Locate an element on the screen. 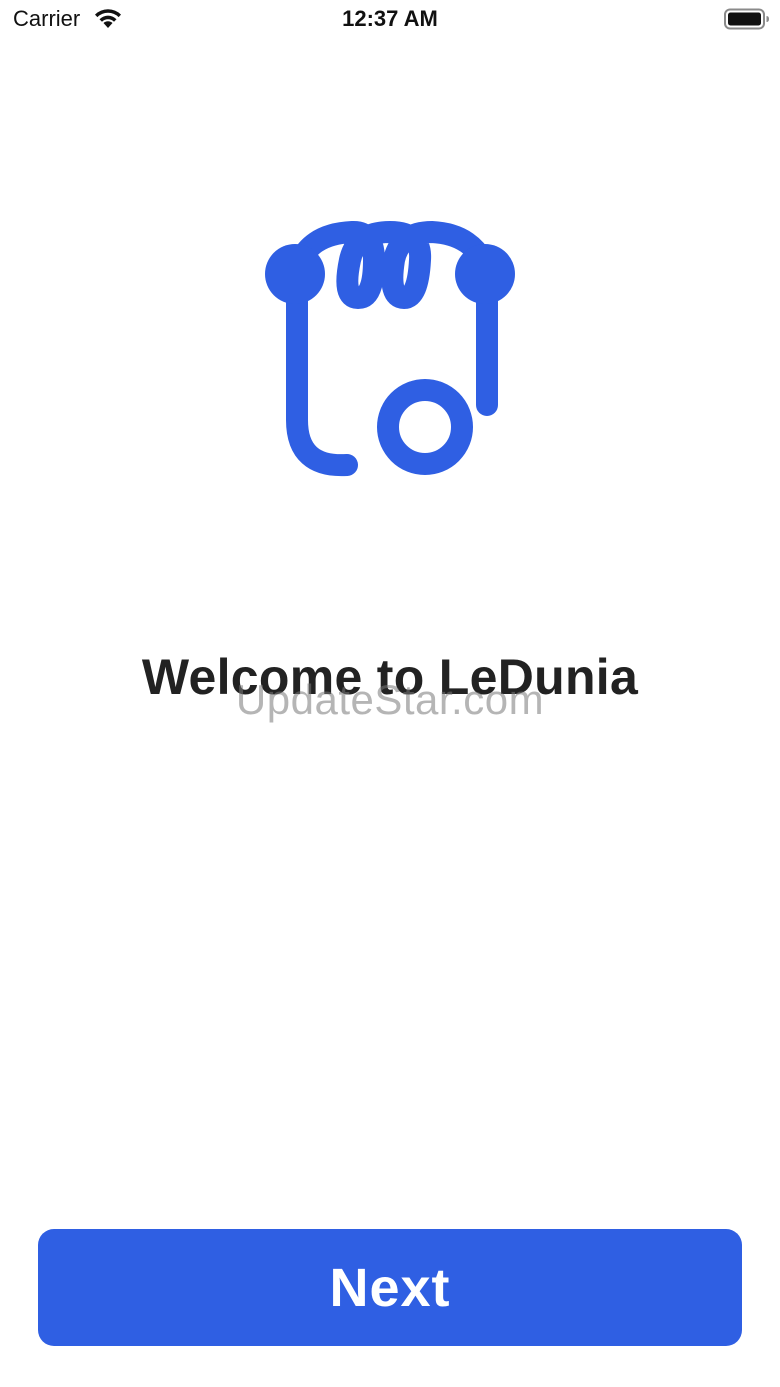 The height and width of the screenshot is (1387, 780). battery-icon is located at coordinates (746, 19).